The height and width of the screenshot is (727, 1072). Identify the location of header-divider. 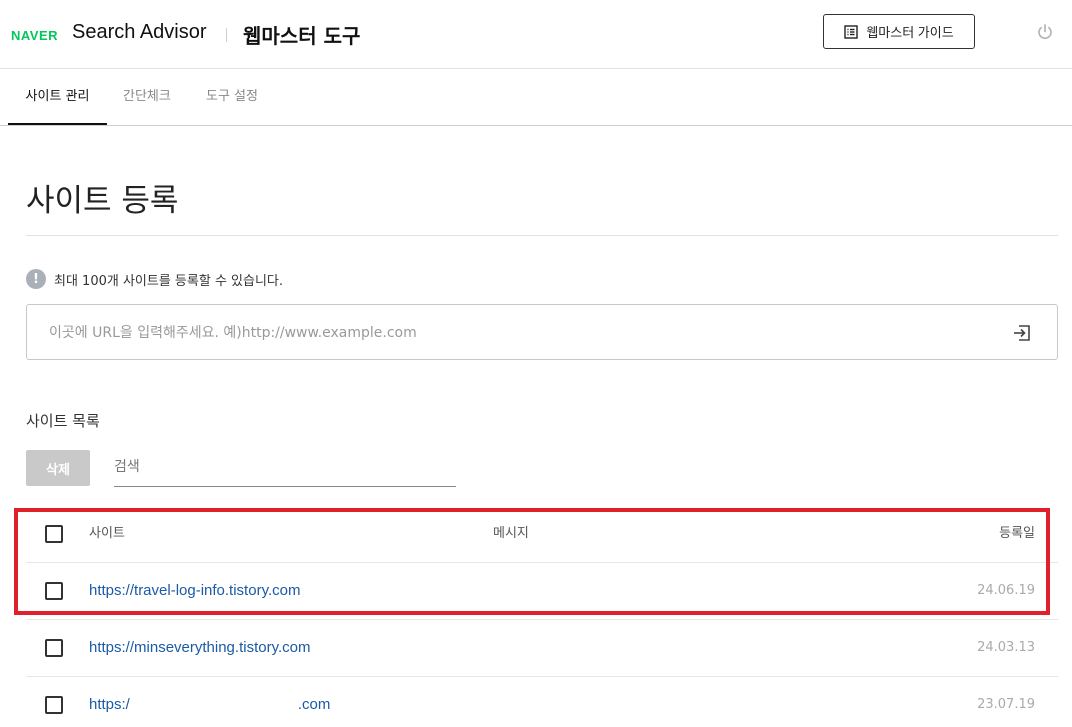
(226, 35).